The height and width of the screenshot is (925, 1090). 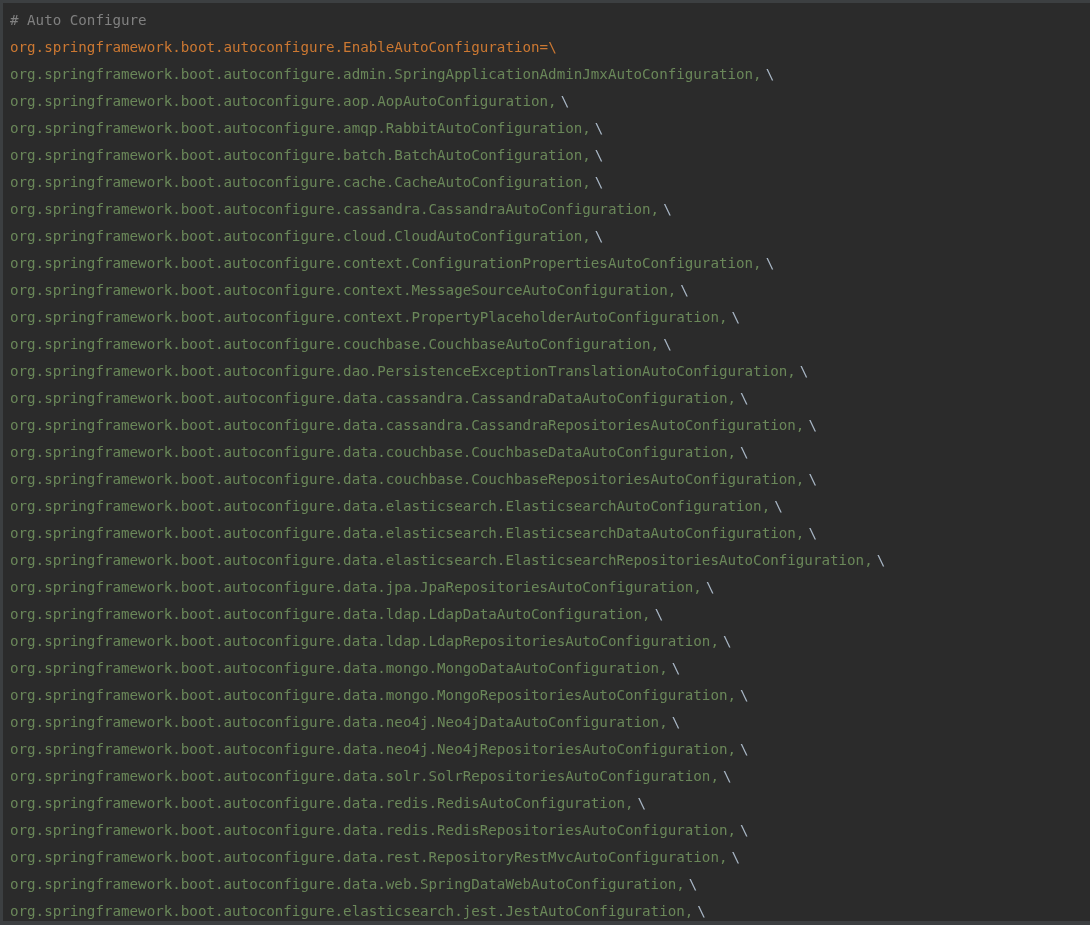 What do you see at coordinates (364, 641) in the screenshot?
I see `property-value: org.springframework.boot.autoconfigure.data.ldap.LdapRepositoriesAutoConfiguration,` at bounding box center [364, 641].